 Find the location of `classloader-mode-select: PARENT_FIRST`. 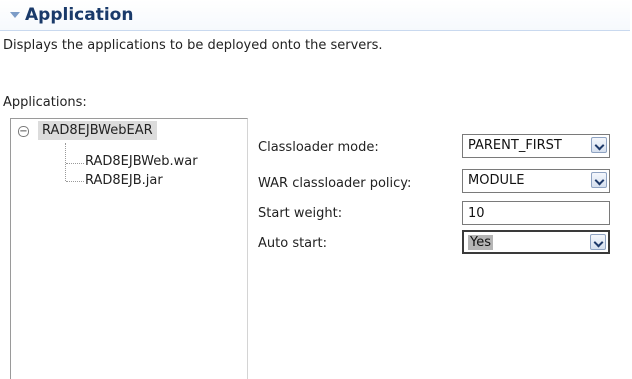

classloader-mode-select: PARENT_FIRST is located at coordinates (536, 146).